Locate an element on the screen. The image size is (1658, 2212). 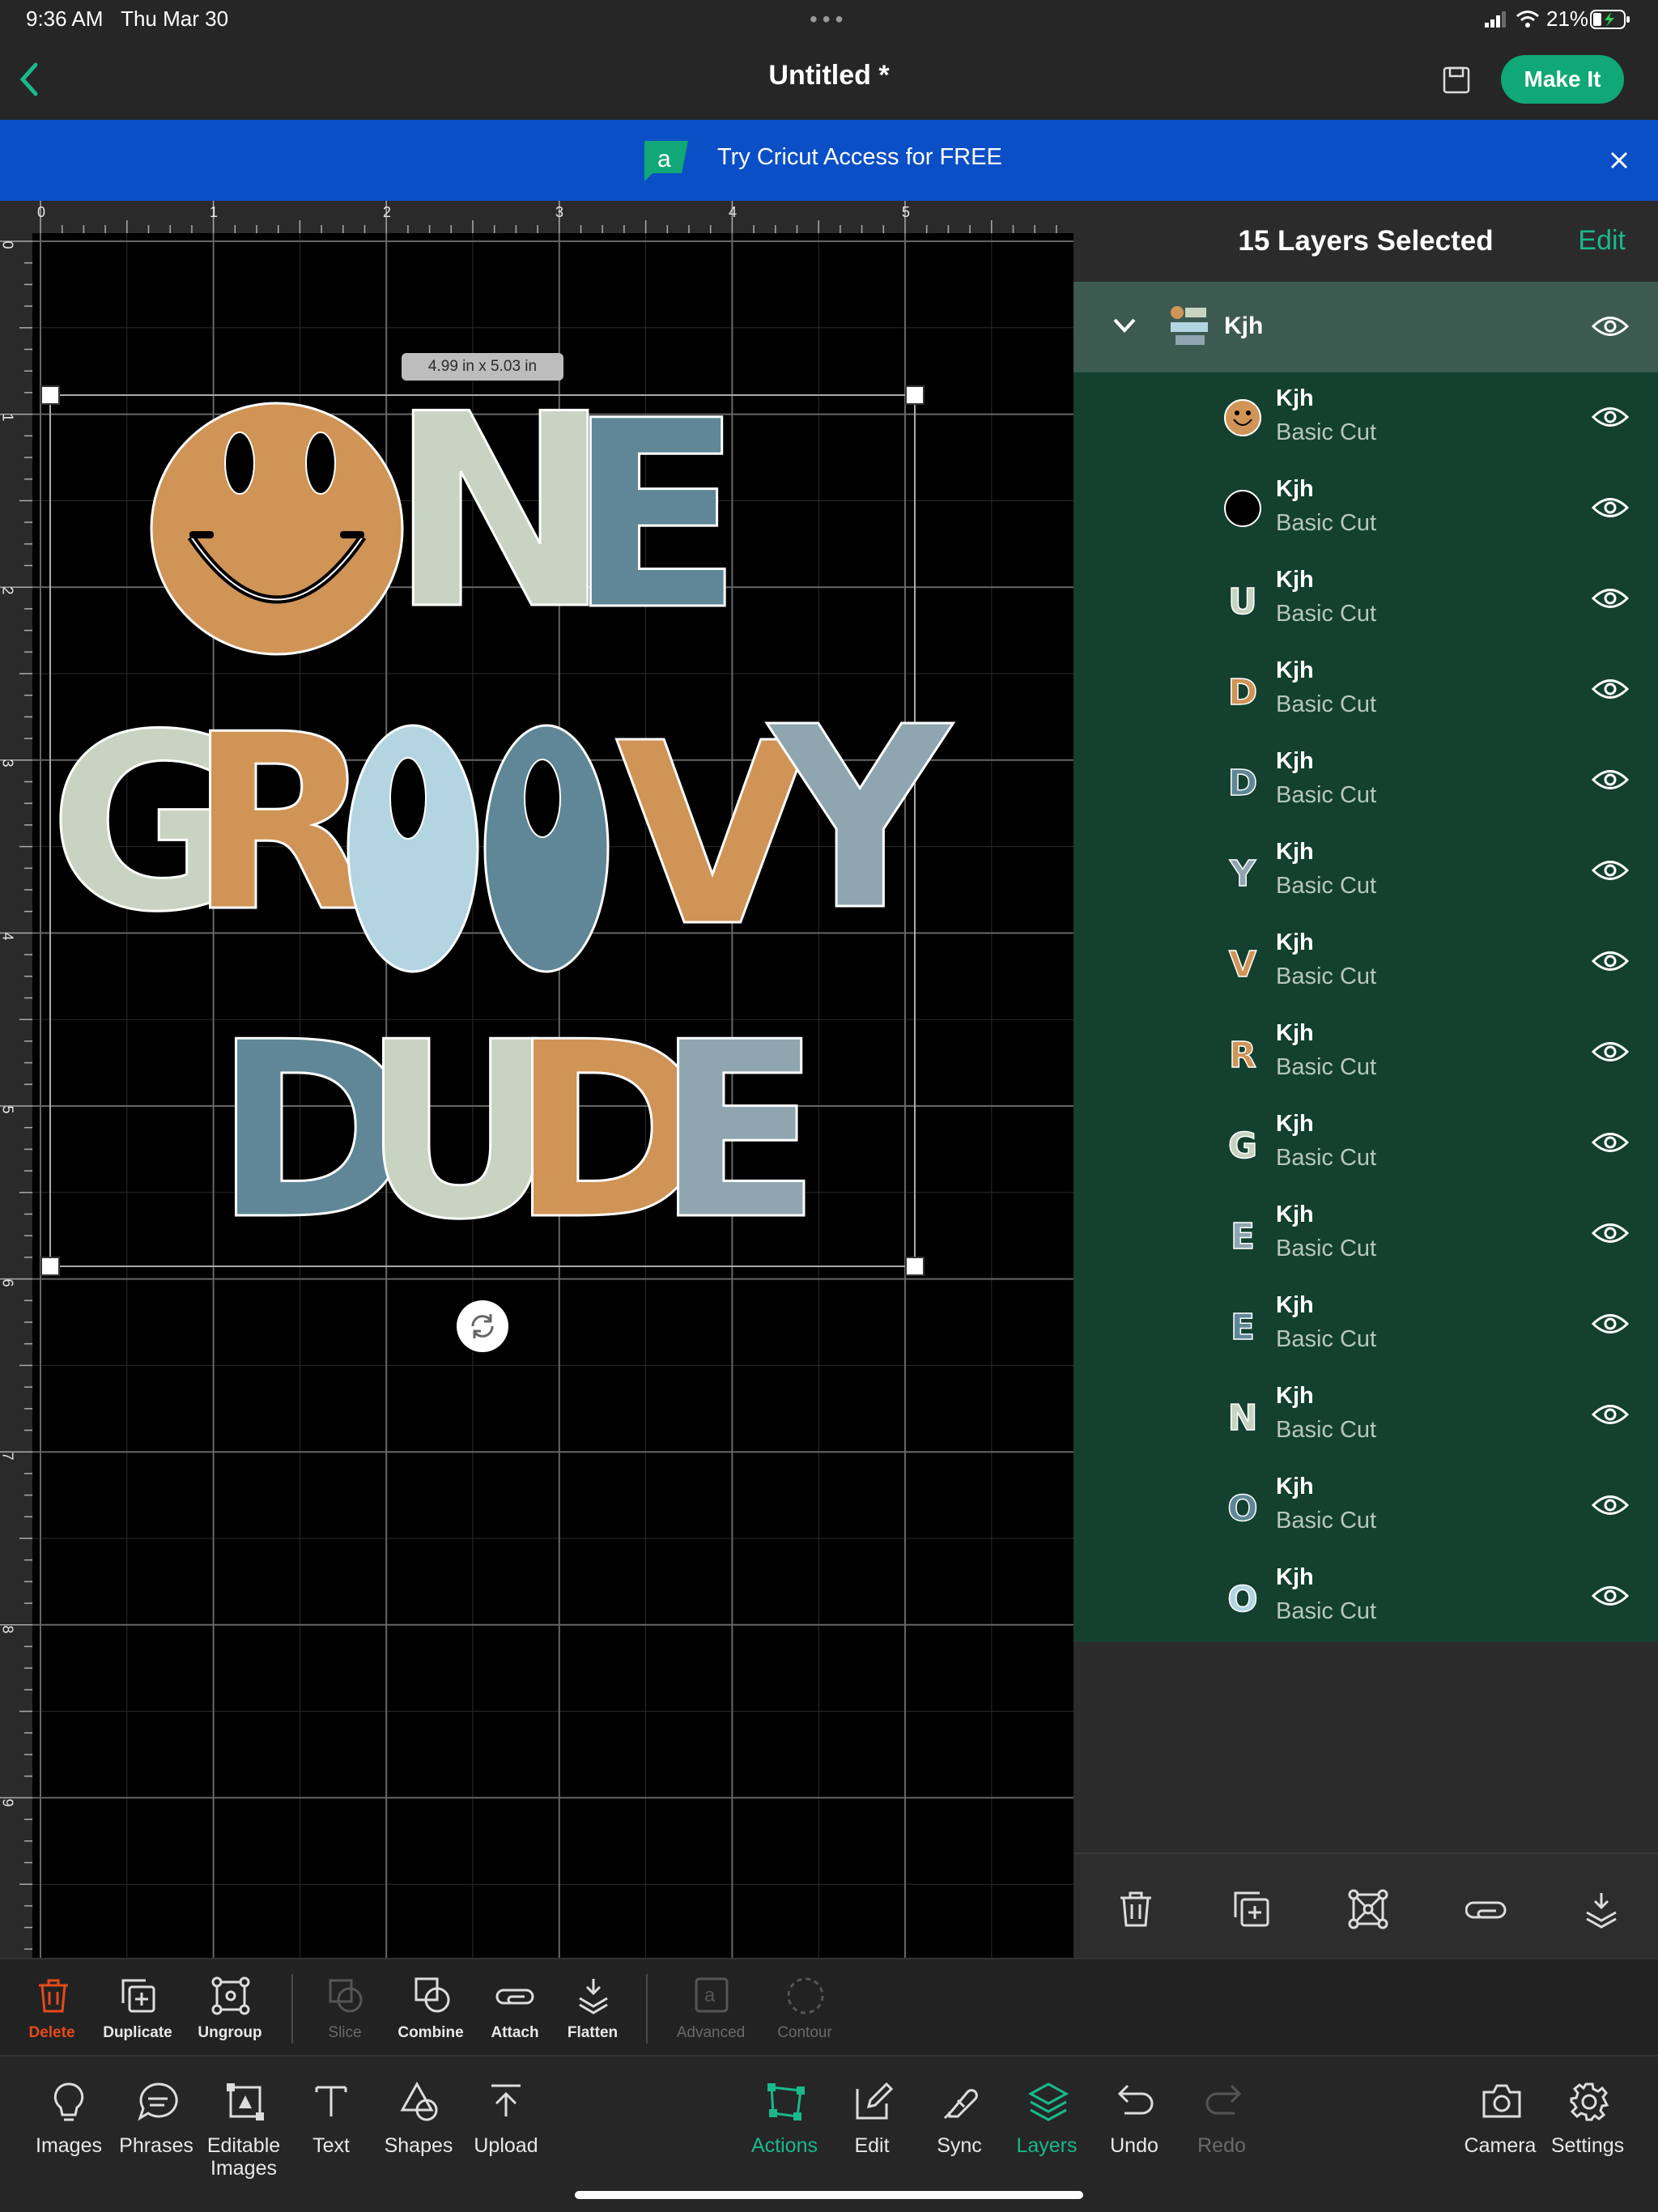
home-indicator is located at coordinates (829, 2195).